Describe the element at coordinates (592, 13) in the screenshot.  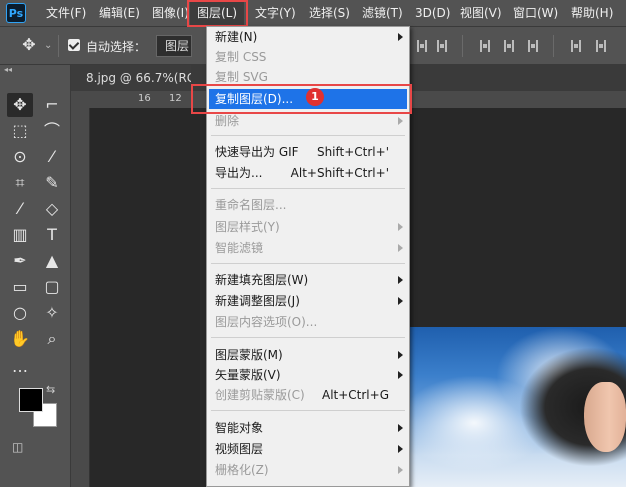
I see `menu-help: 帮助(H)` at that location.